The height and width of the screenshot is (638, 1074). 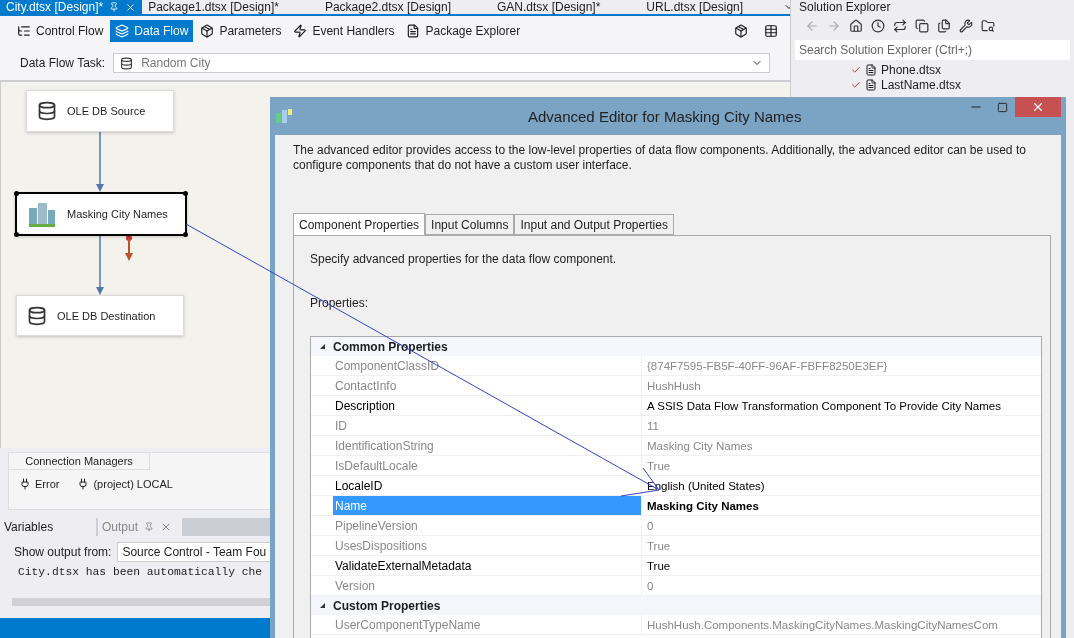 What do you see at coordinates (140, 572) in the screenshot?
I see `output-line: City.dtsx has been automatically che` at bounding box center [140, 572].